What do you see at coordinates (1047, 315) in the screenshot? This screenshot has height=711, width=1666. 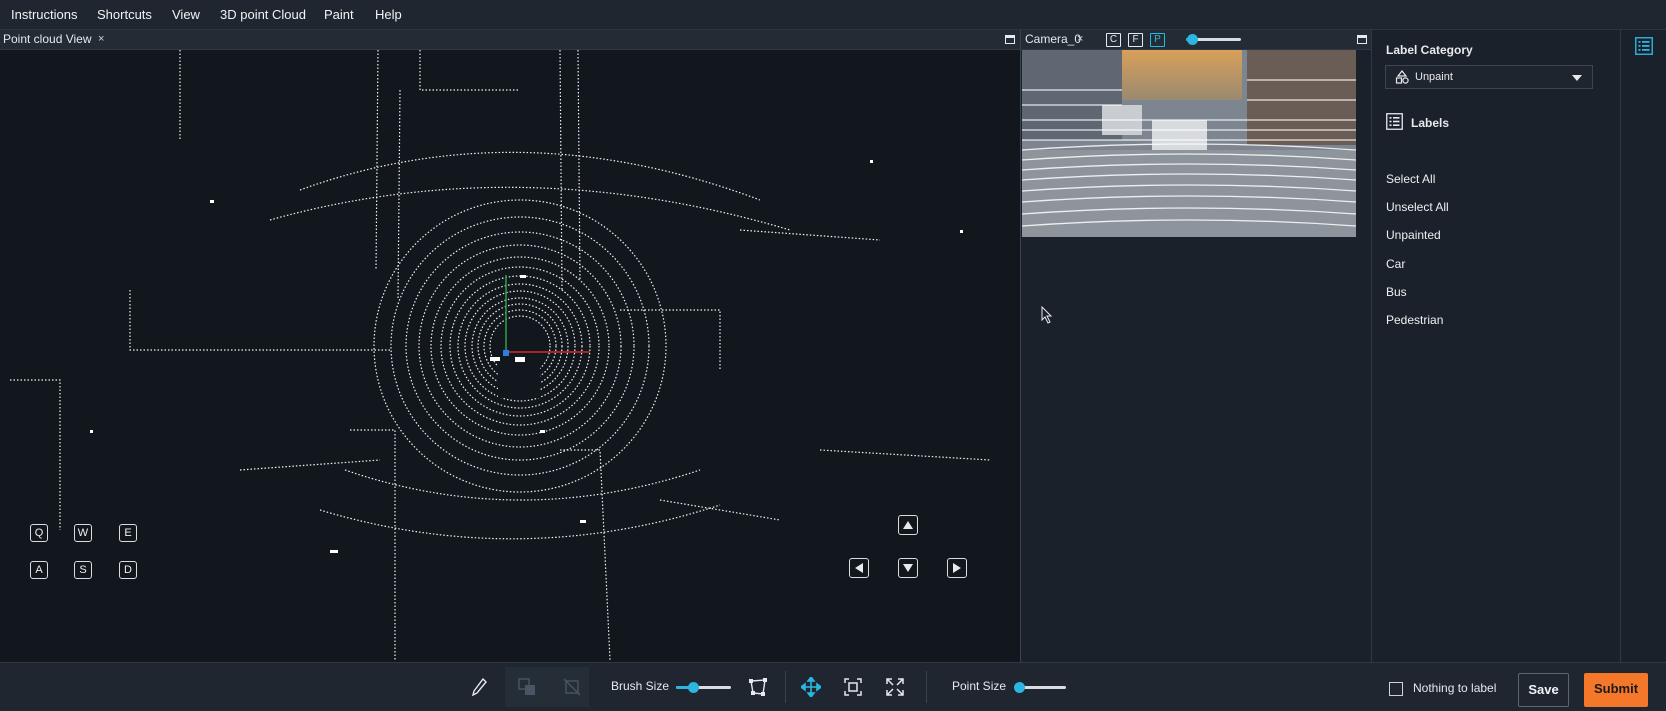 I see `mouse-pointer-icon` at bounding box center [1047, 315].